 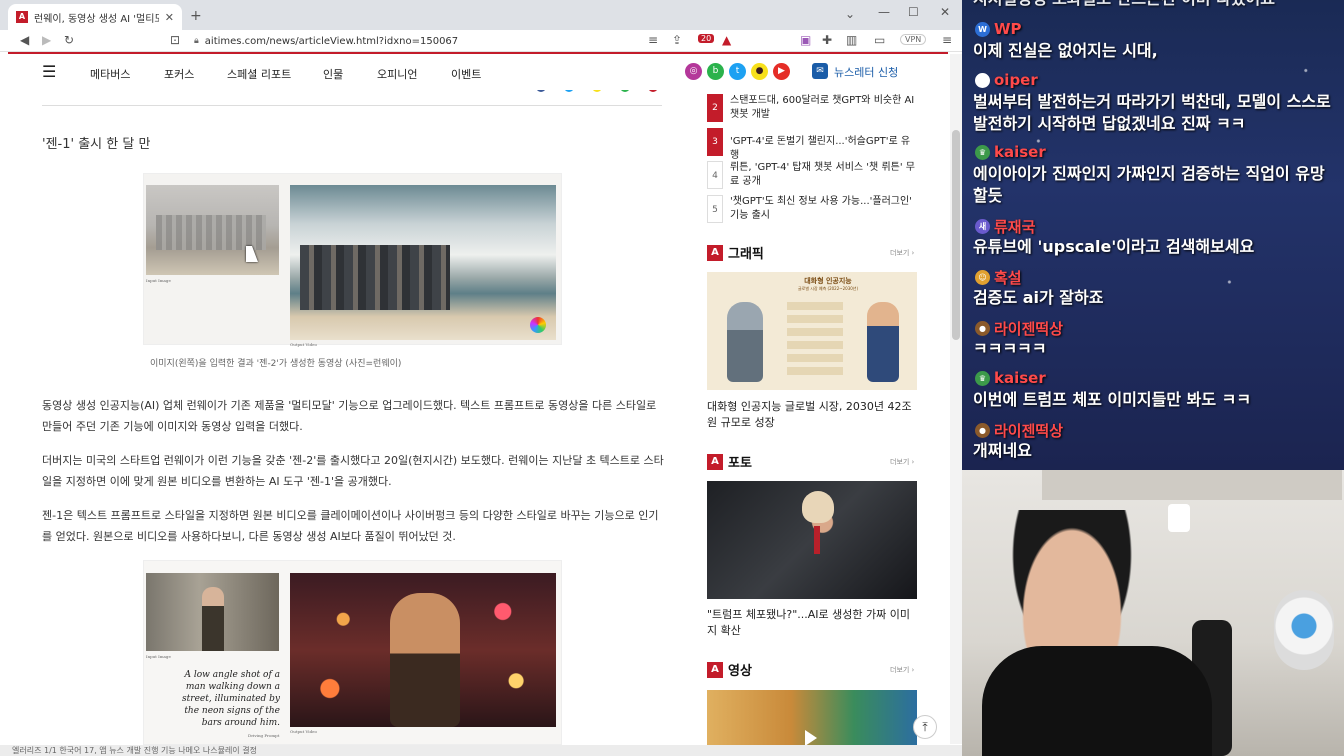 I want to click on nav-item-special-report: 스페셜 리포트, so click(x=259, y=74).